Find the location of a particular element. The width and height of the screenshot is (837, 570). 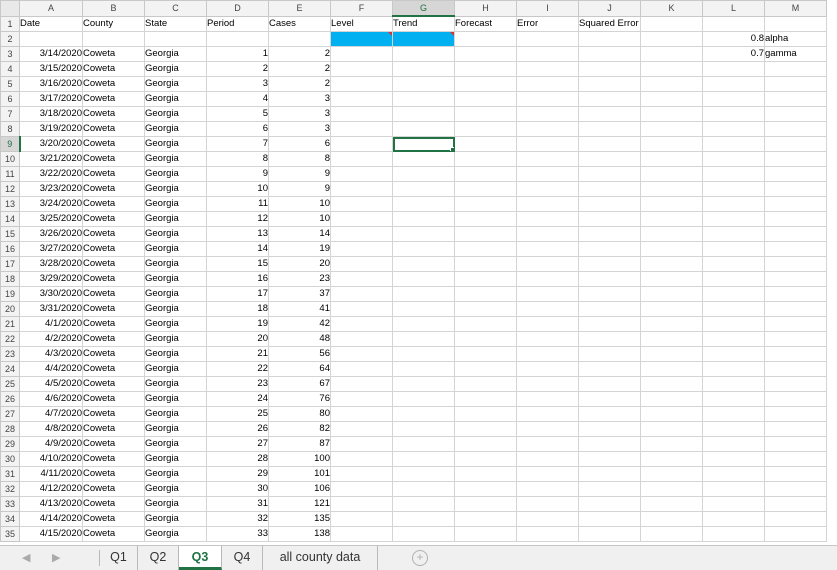

date-cell: 3/23/2020 is located at coordinates (51, 189).